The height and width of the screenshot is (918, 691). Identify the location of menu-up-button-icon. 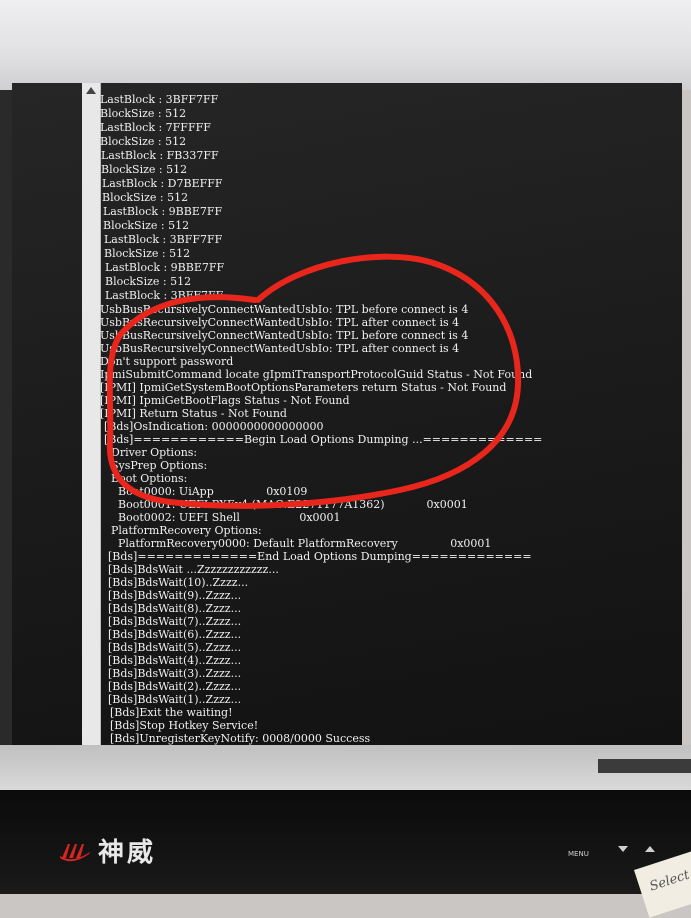
(650, 849).